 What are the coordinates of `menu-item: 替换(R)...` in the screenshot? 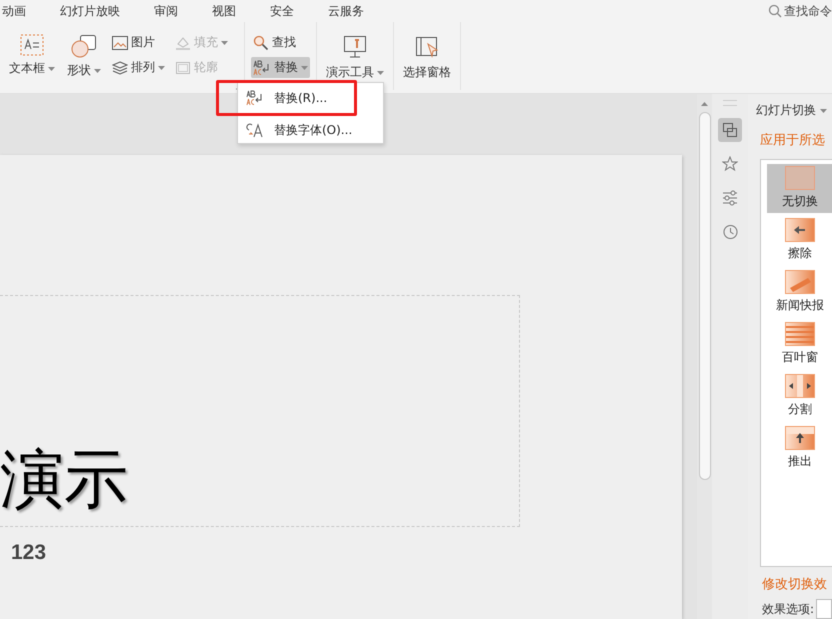 It's located at (310, 98).